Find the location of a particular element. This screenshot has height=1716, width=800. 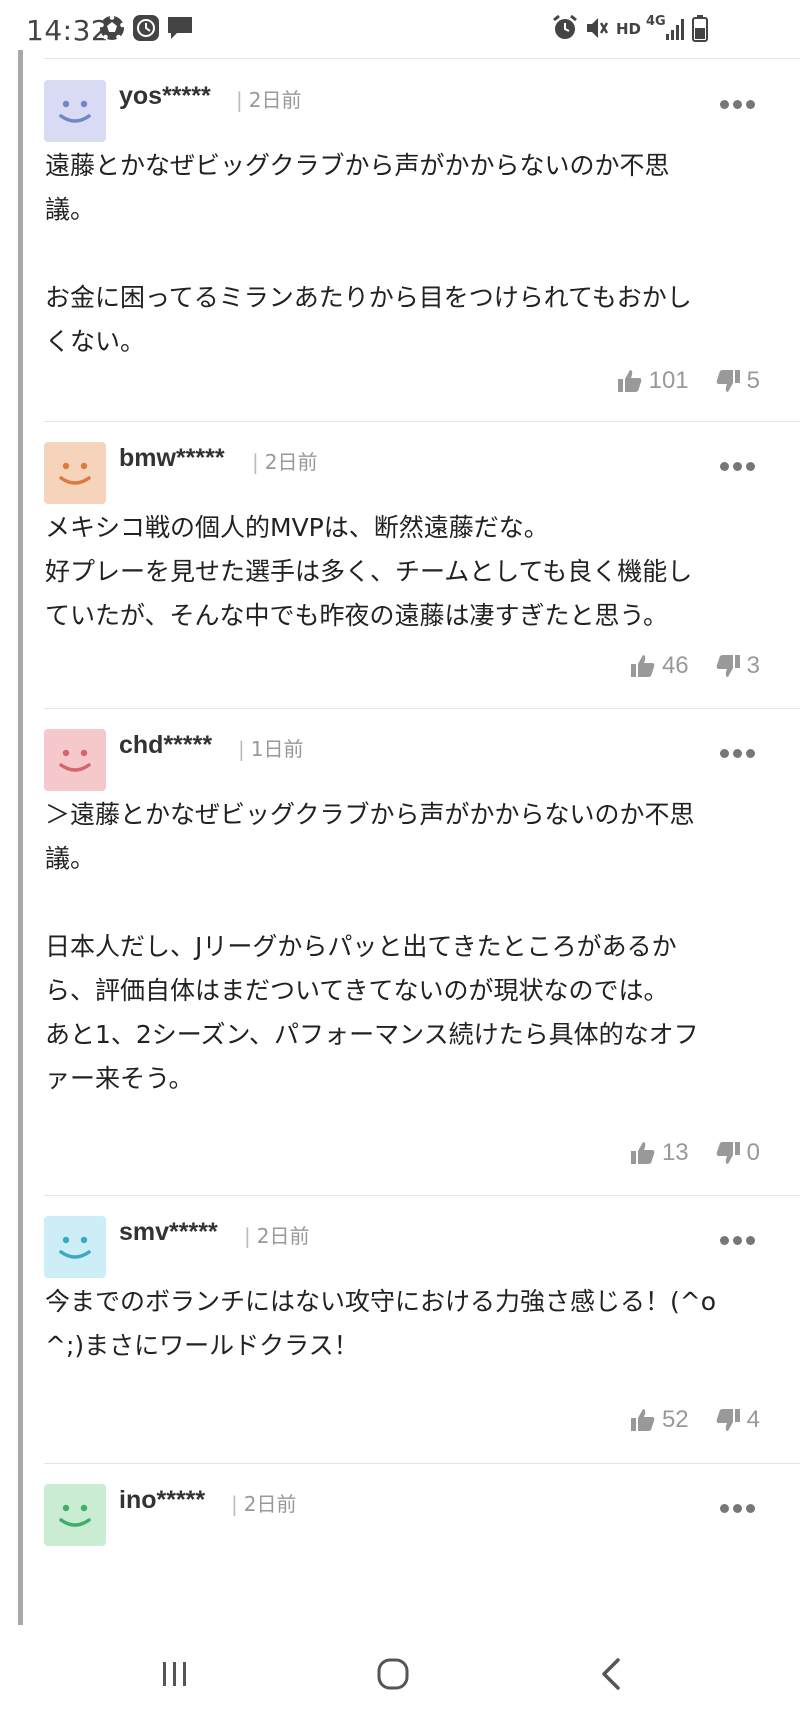

vote-bar: 13 0 is located at coordinates (695, 1153).